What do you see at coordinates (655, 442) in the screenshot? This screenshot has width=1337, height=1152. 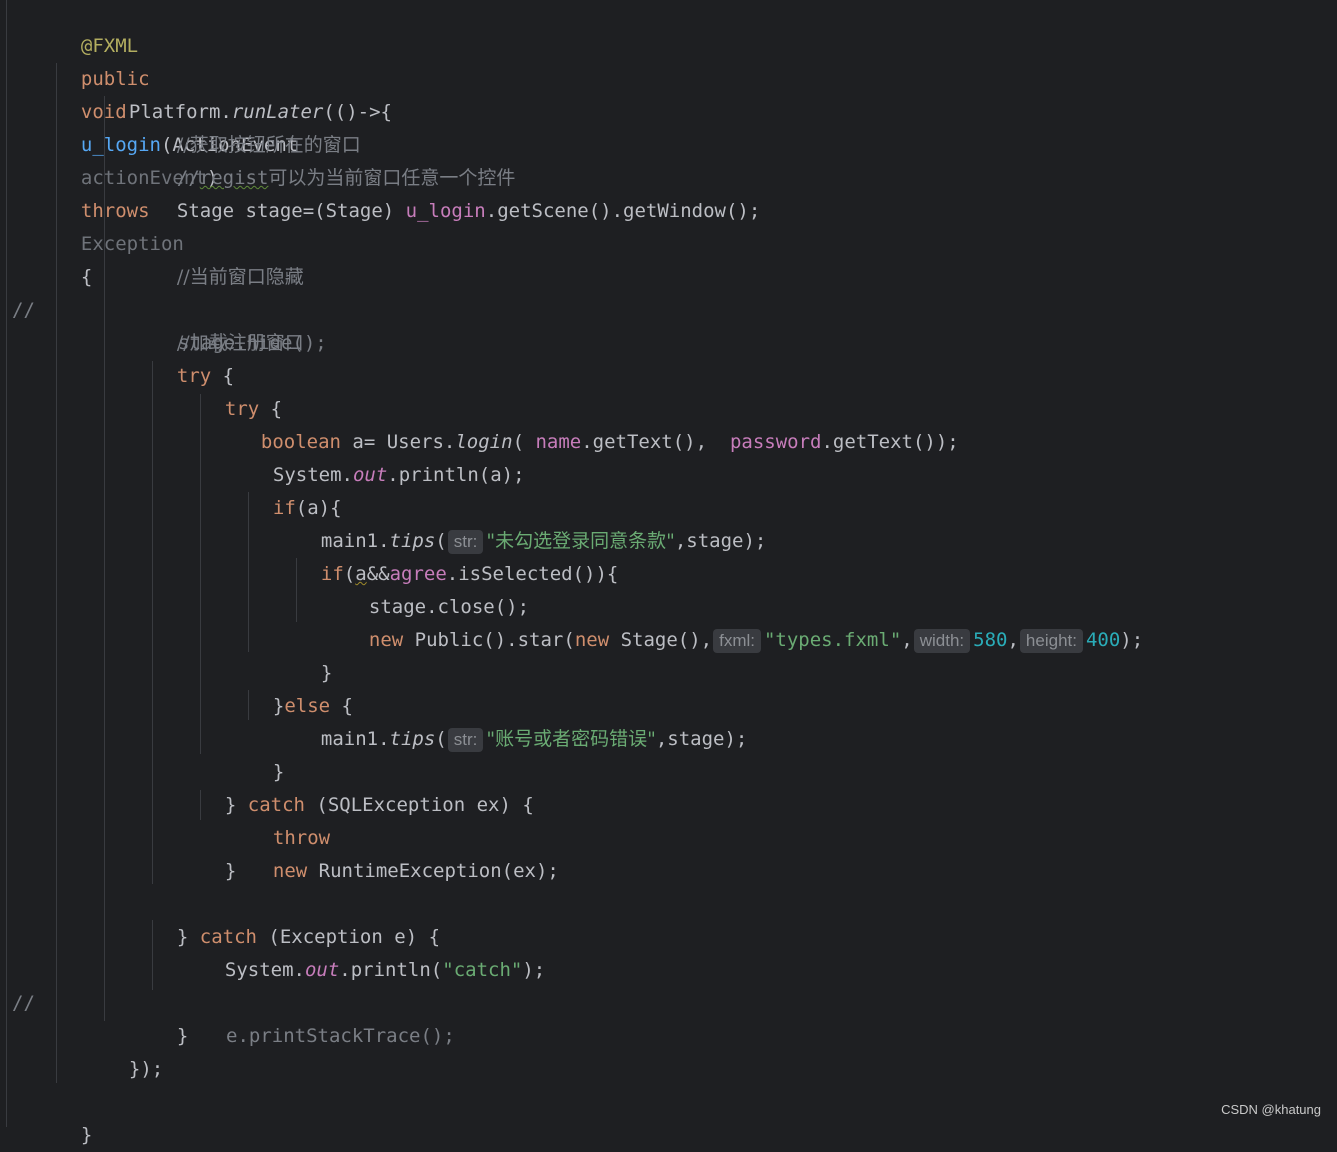 I see `code-text: .getText(),` at bounding box center [655, 442].